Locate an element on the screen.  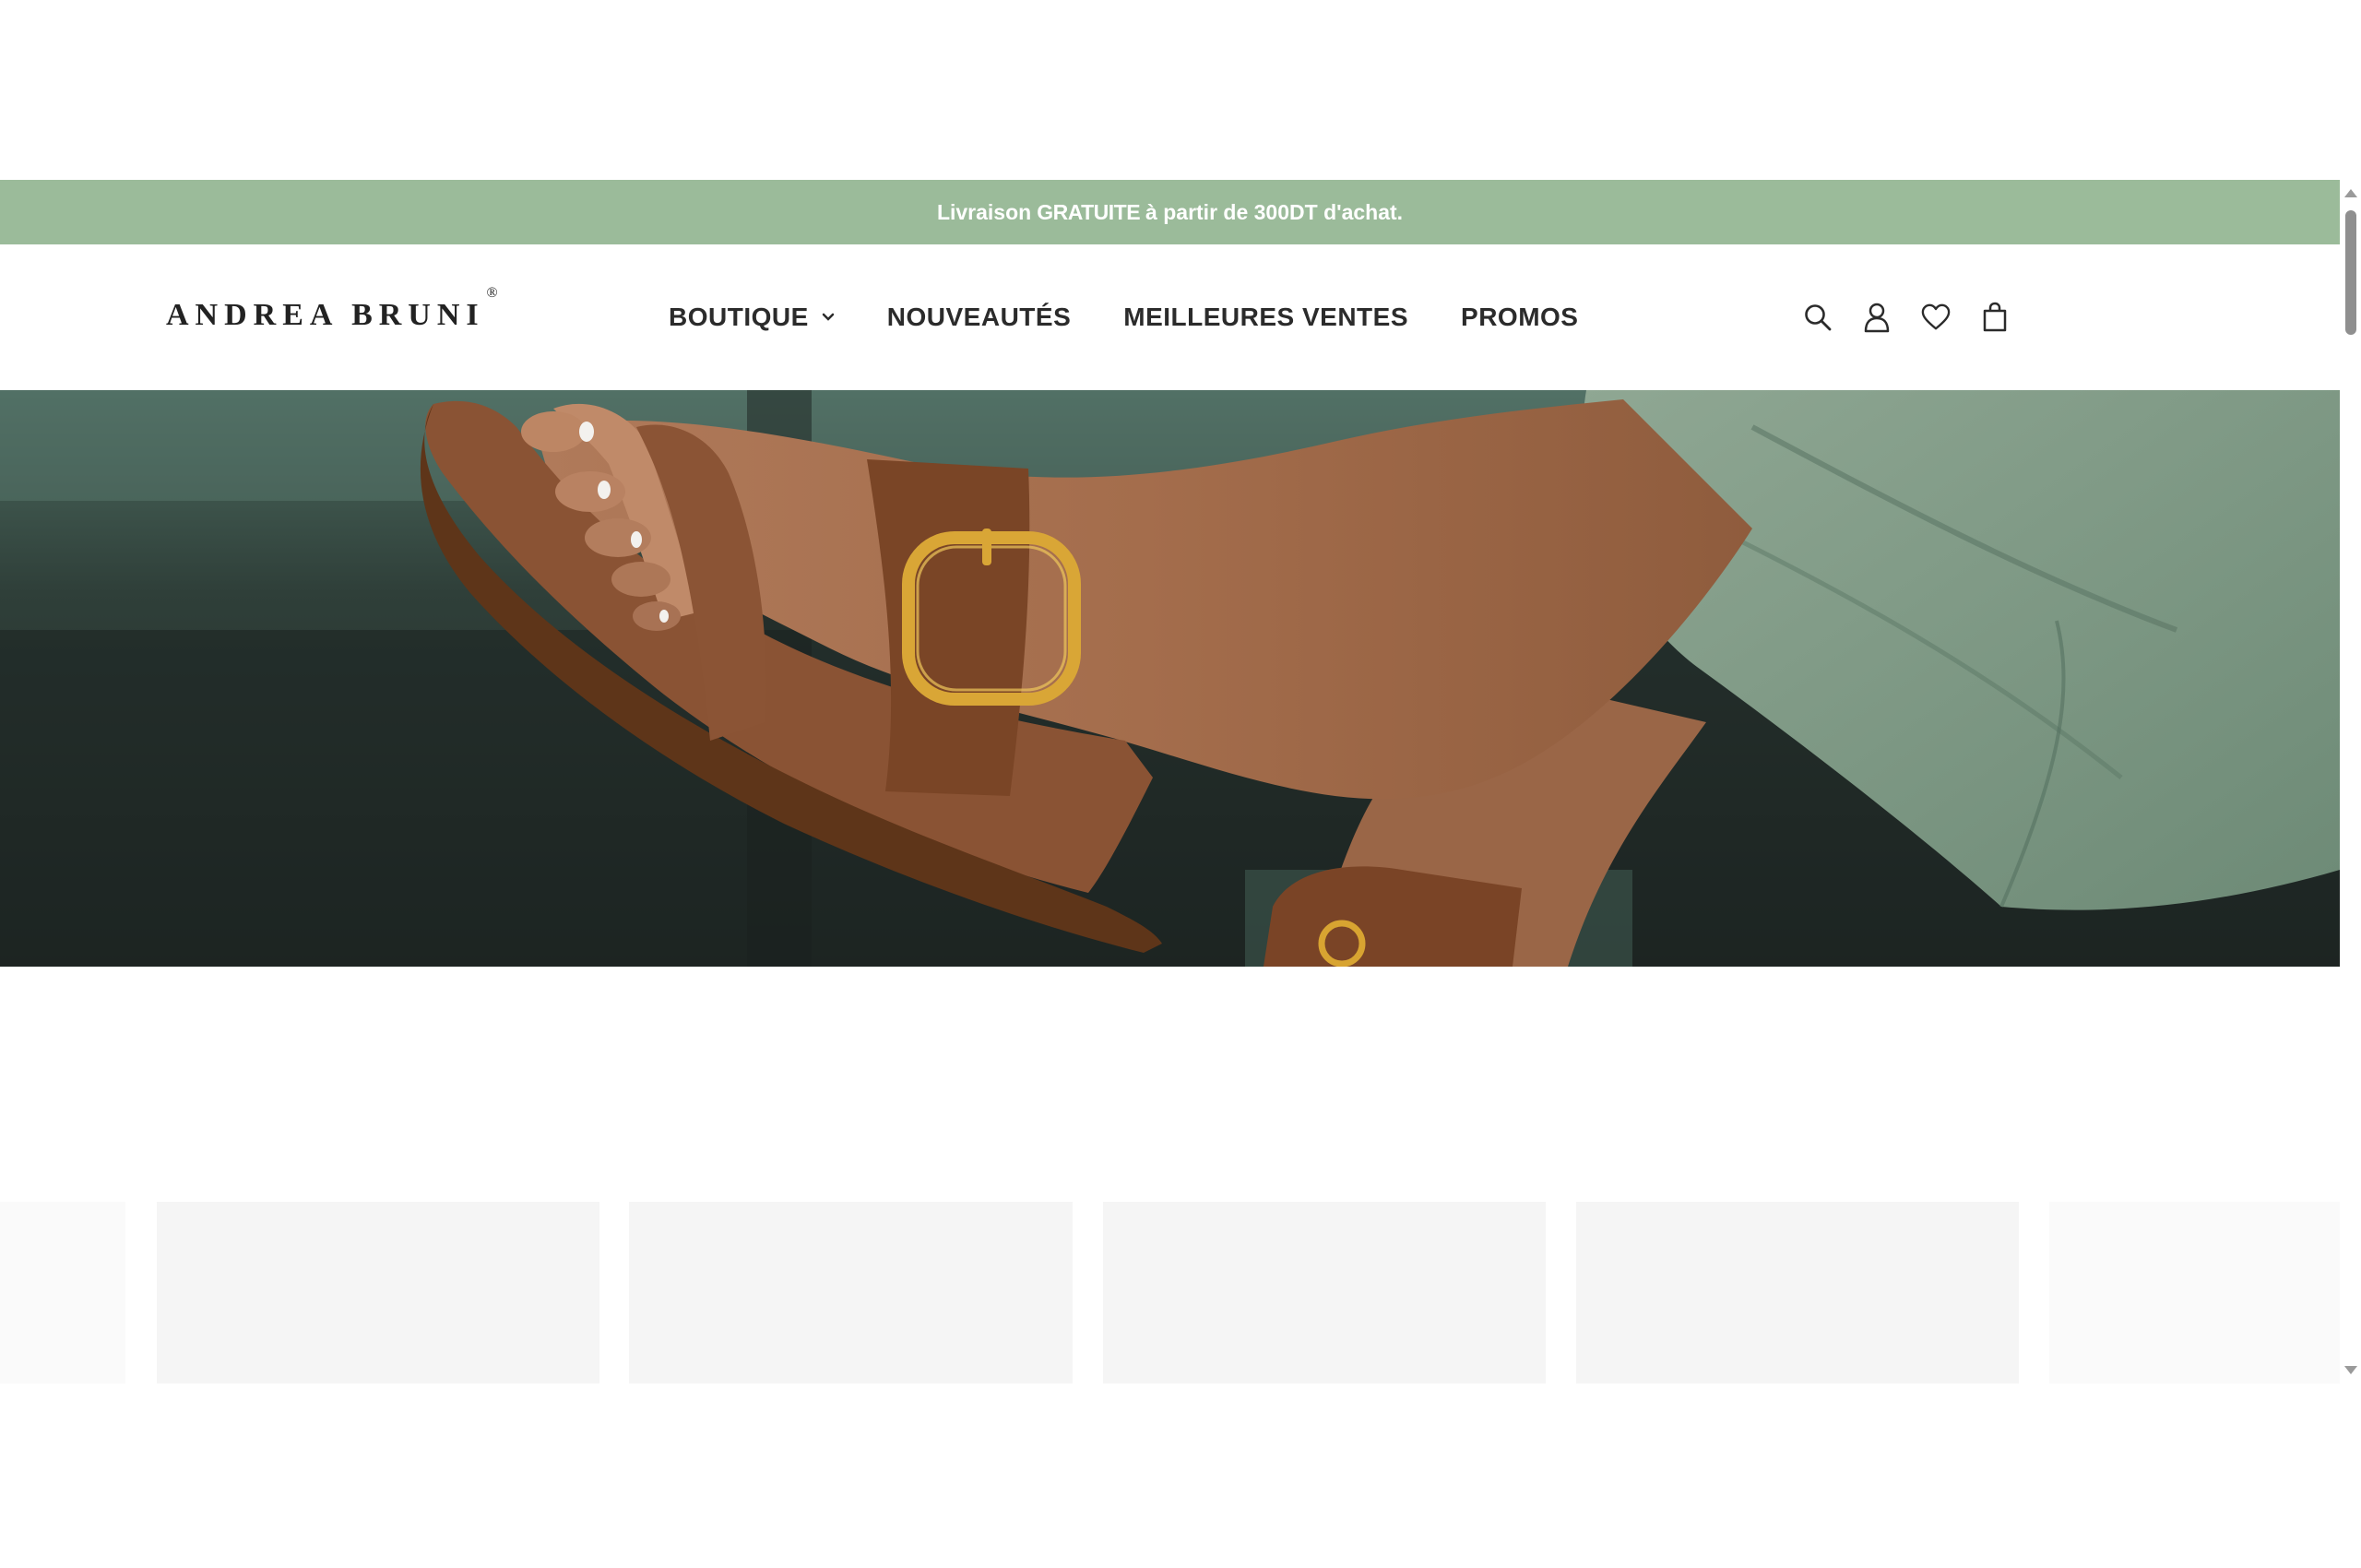
search-icon is located at coordinates (1818, 317).